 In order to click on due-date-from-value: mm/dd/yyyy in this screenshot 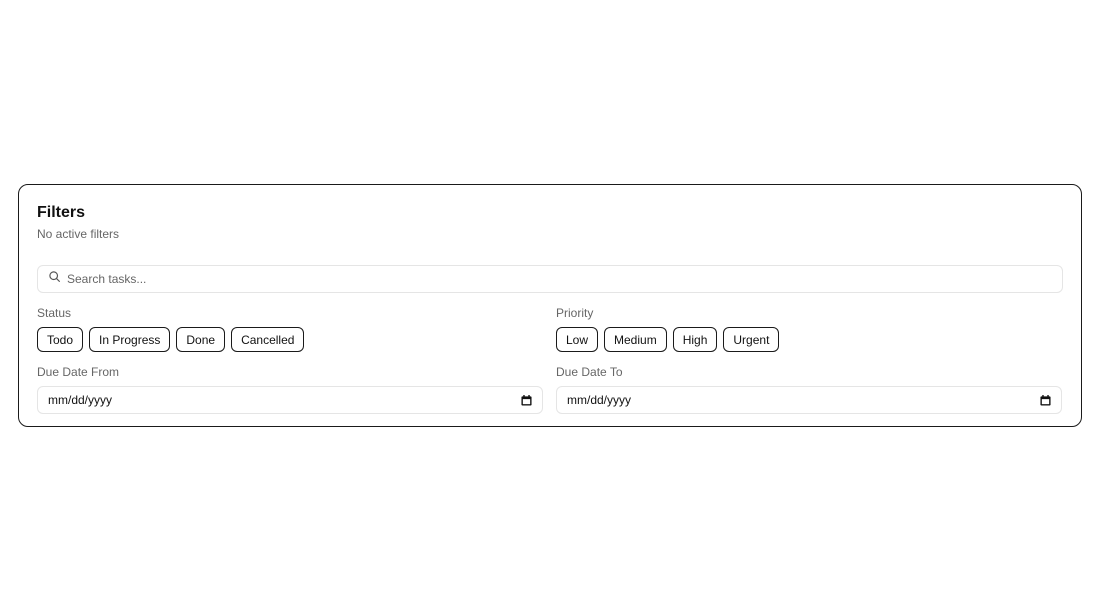, I will do `click(80, 400)`.